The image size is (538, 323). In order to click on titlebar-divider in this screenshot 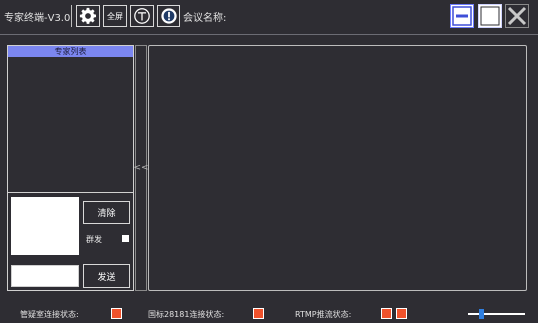, I will do `click(269, 34)`.